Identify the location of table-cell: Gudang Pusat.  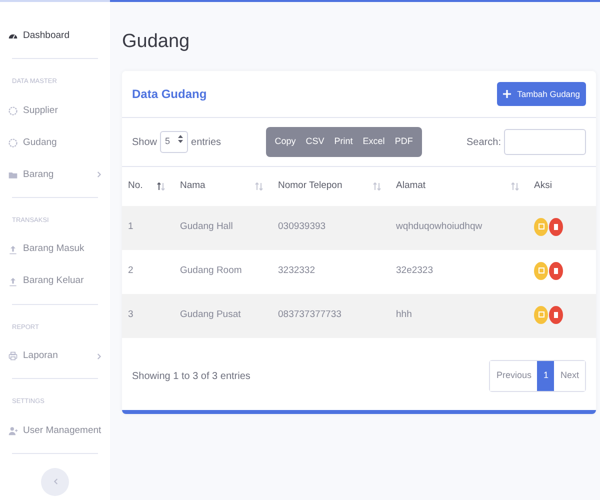
(210, 314).